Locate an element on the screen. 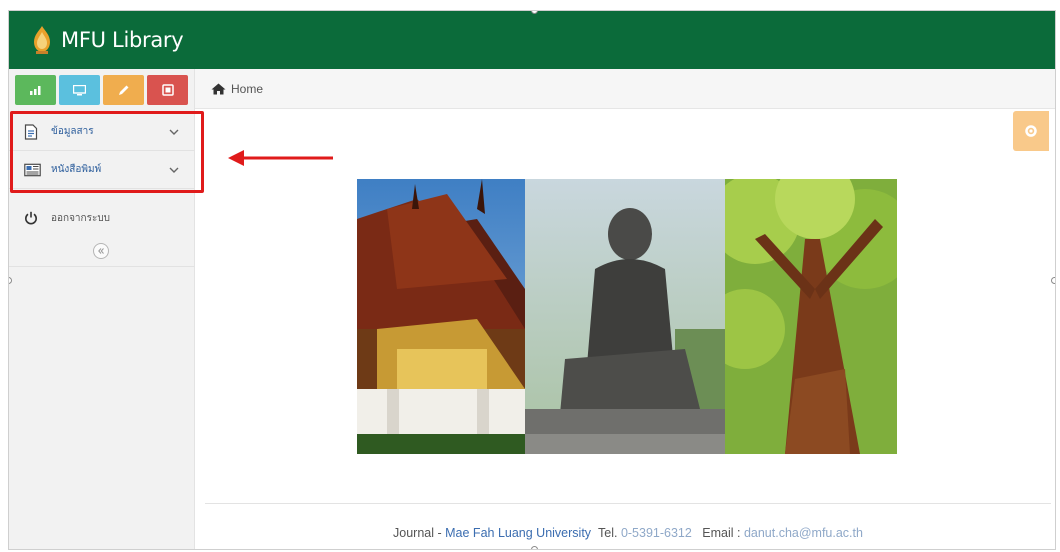 This screenshot has height=552, width=1060. top-navbar: MFU Library is located at coordinates (532, 40).